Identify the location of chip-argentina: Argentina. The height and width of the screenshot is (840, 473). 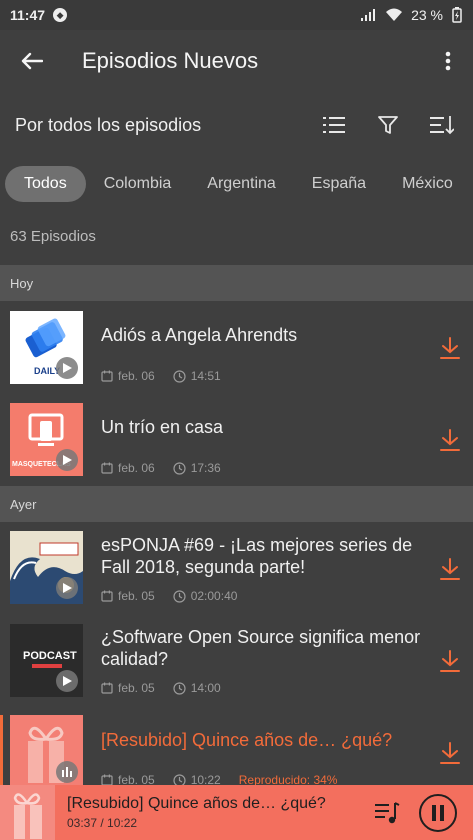
(241, 184).